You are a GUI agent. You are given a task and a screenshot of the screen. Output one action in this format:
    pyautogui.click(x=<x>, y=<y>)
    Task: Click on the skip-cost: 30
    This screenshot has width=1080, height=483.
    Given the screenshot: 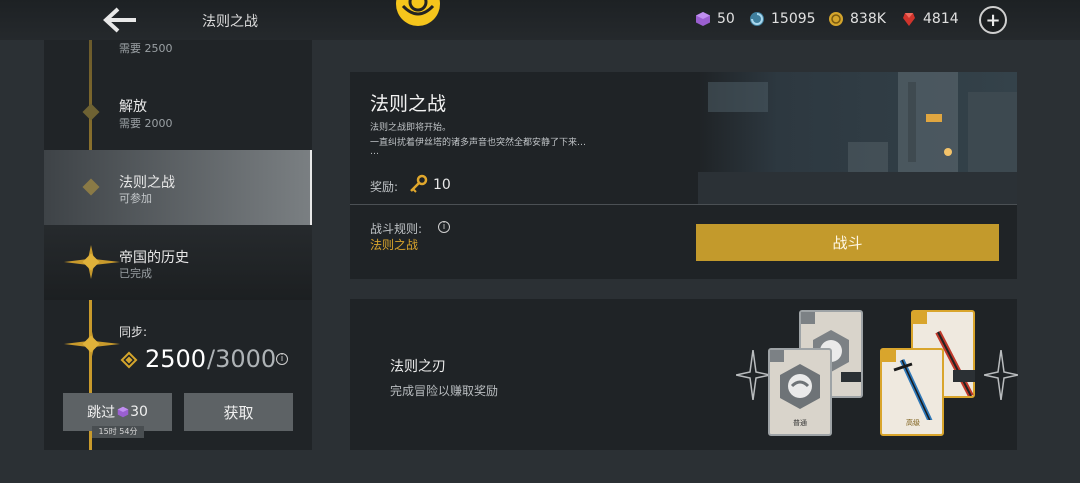 What is the action you would take?
    pyautogui.click(x=139, y=412)
    